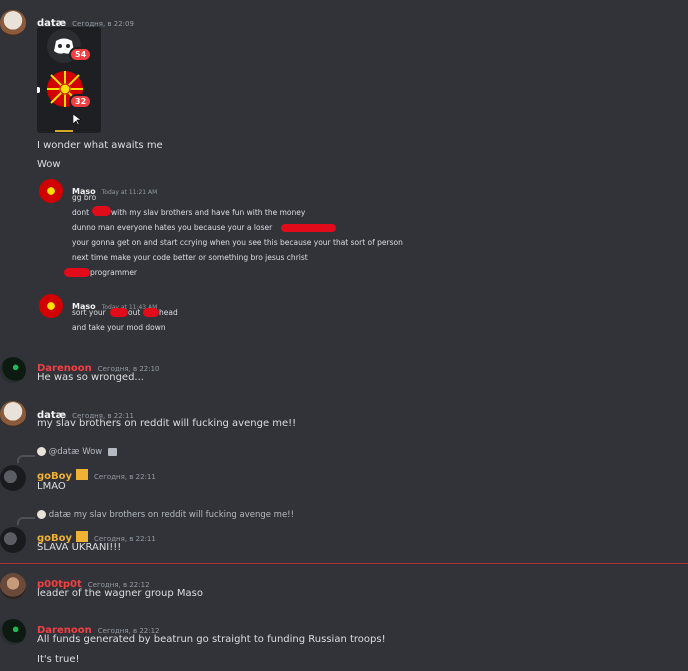  I want to click on message-text: I wonder what awaits me, so click(100, 145).